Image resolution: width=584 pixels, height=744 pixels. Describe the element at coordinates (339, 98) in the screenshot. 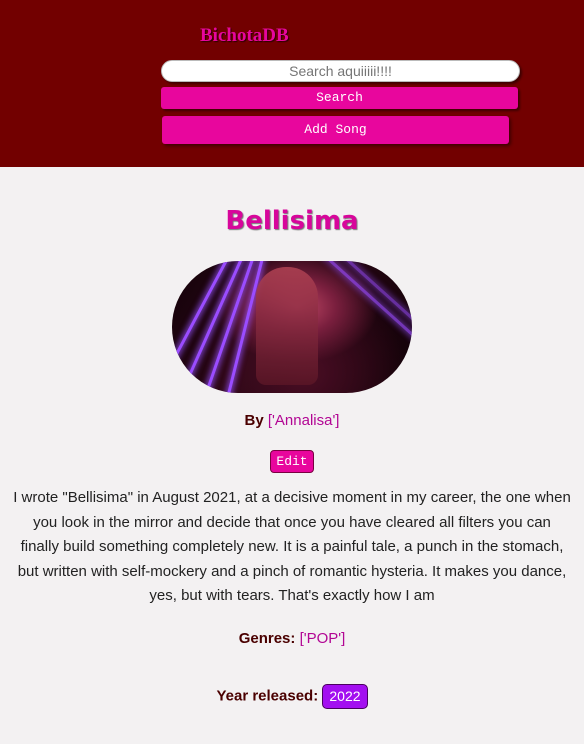

I see `search-button: Search` at that location.